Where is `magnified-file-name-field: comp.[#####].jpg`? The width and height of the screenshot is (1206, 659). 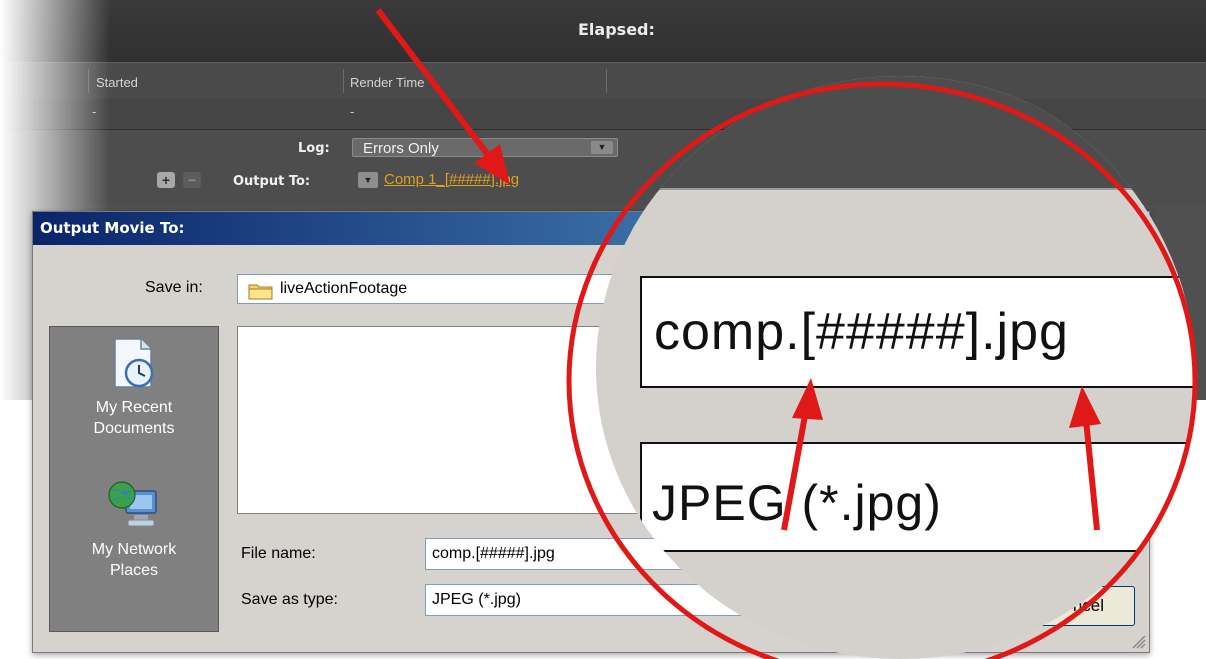
magnified-file-name-field: comp.[#####].jpg is located at coordinates (918, 332).